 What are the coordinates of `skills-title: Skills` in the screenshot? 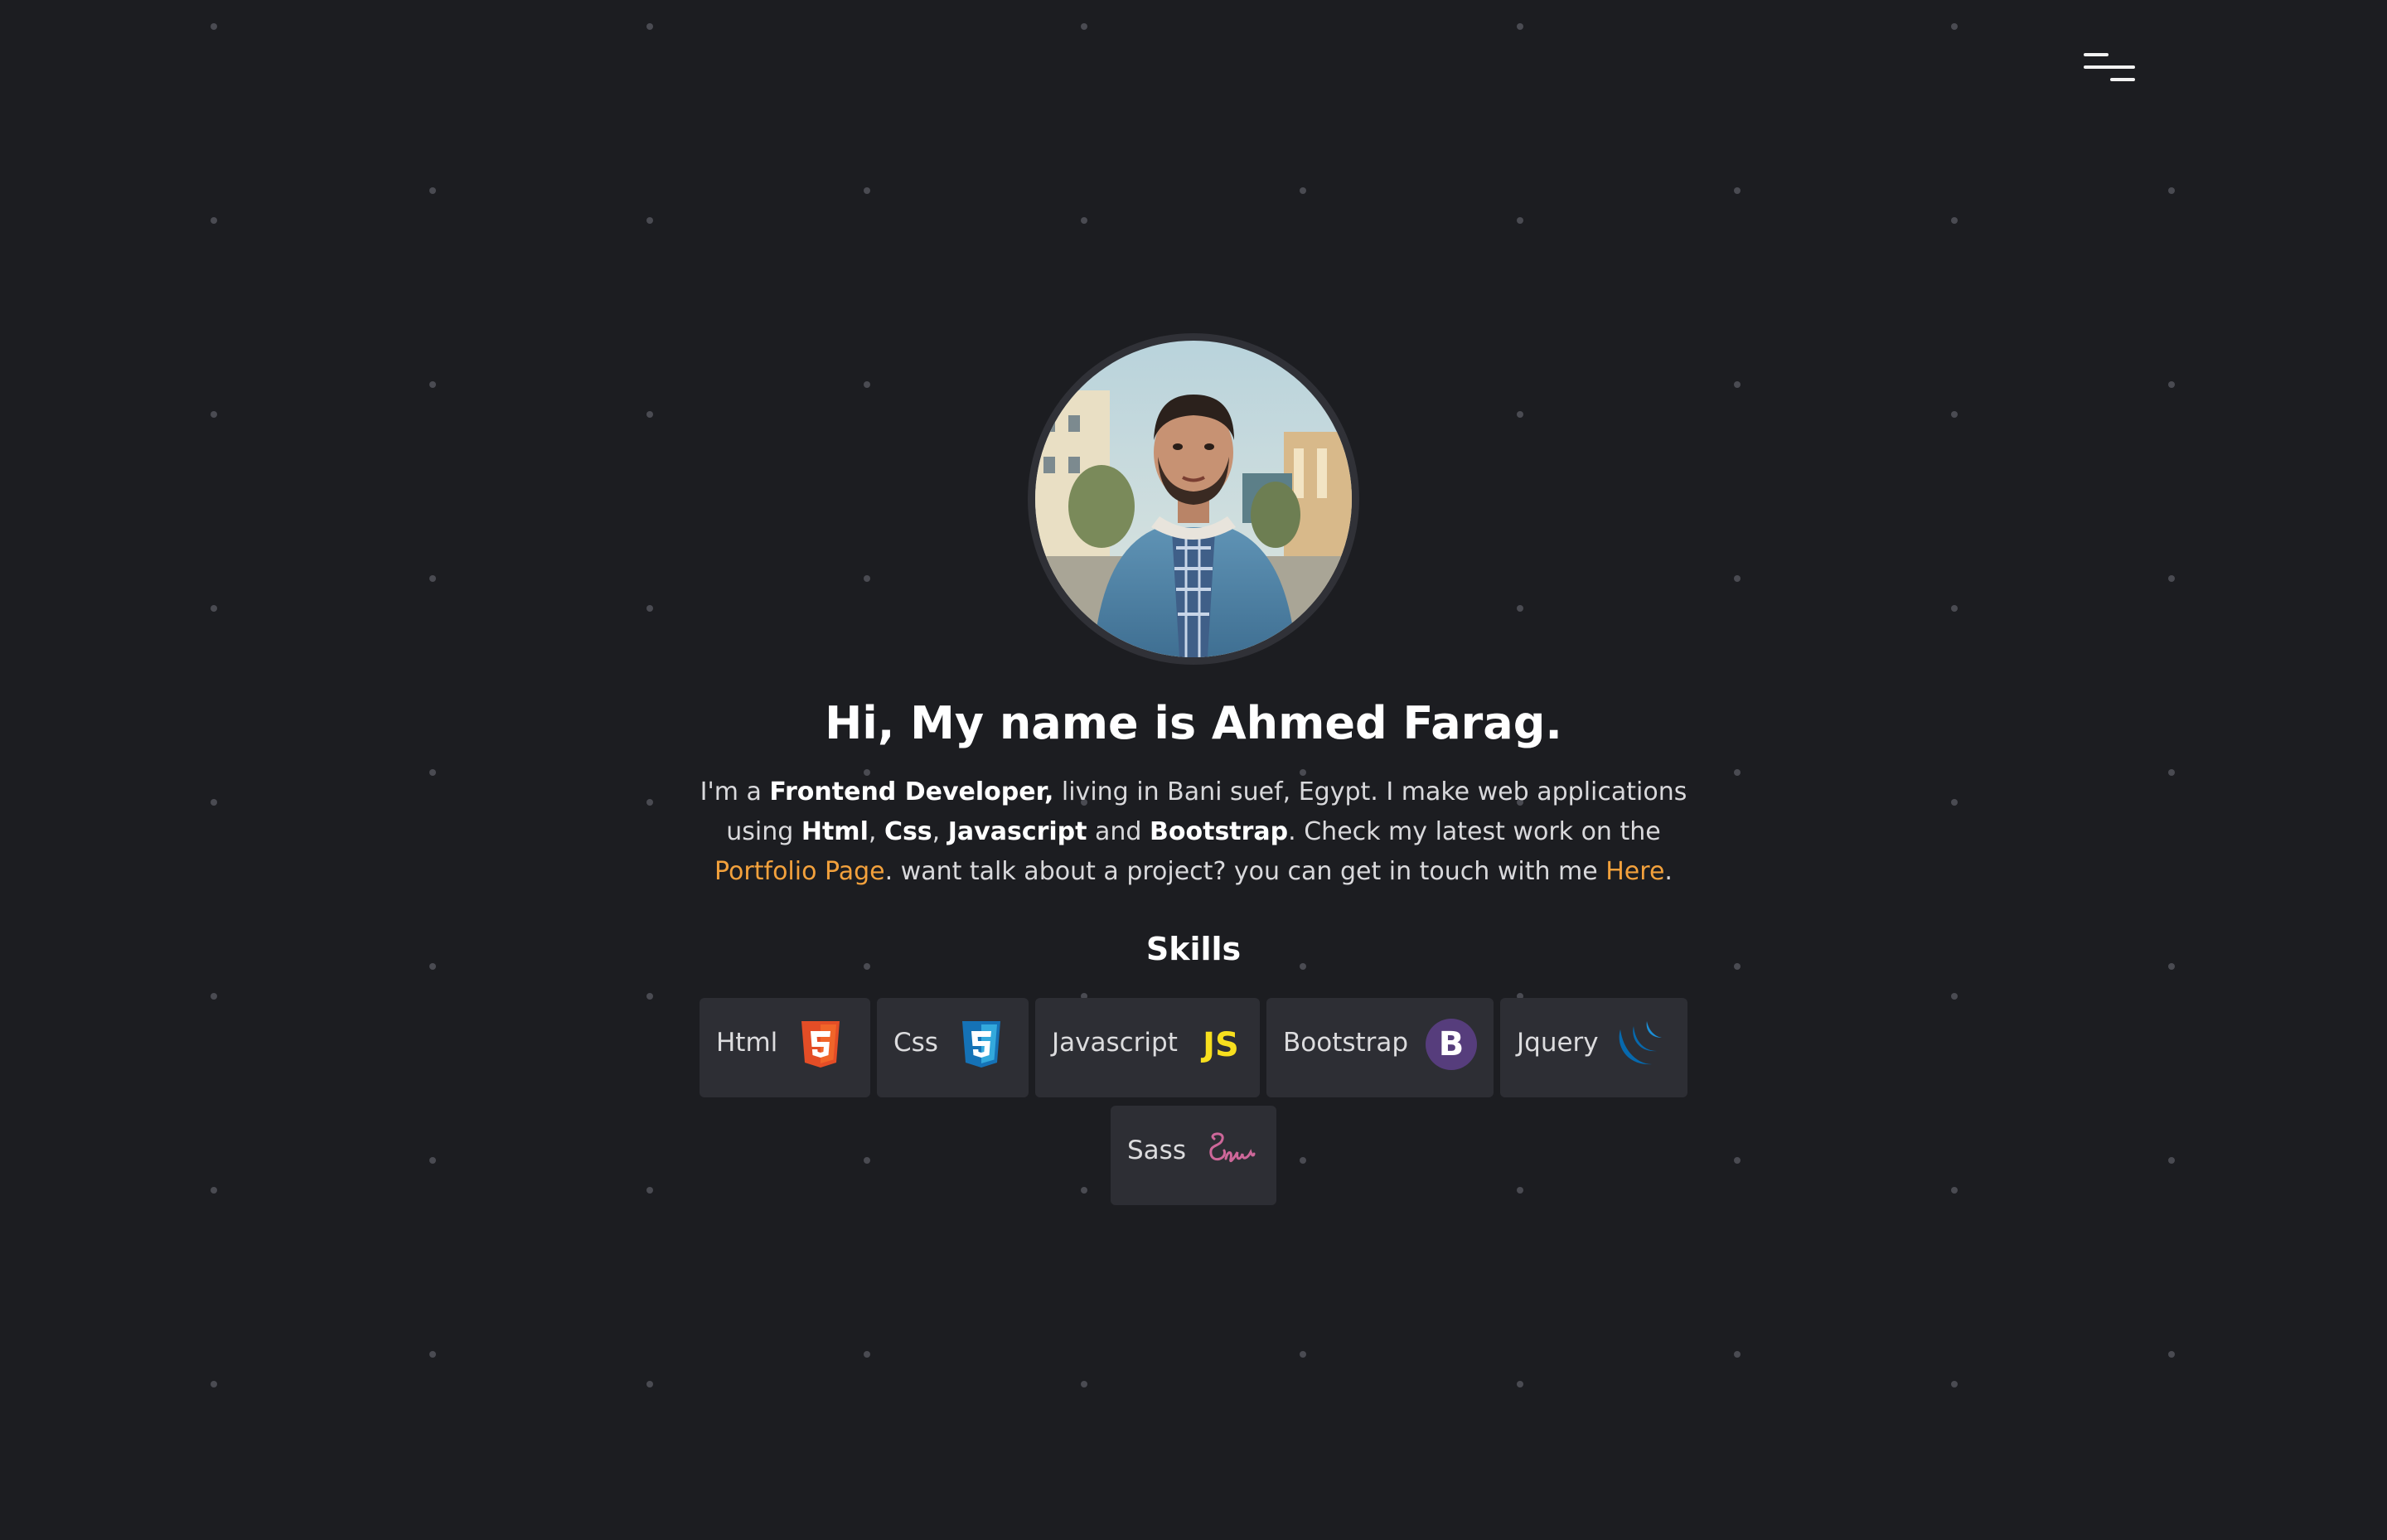 It's located at (1193, 949).